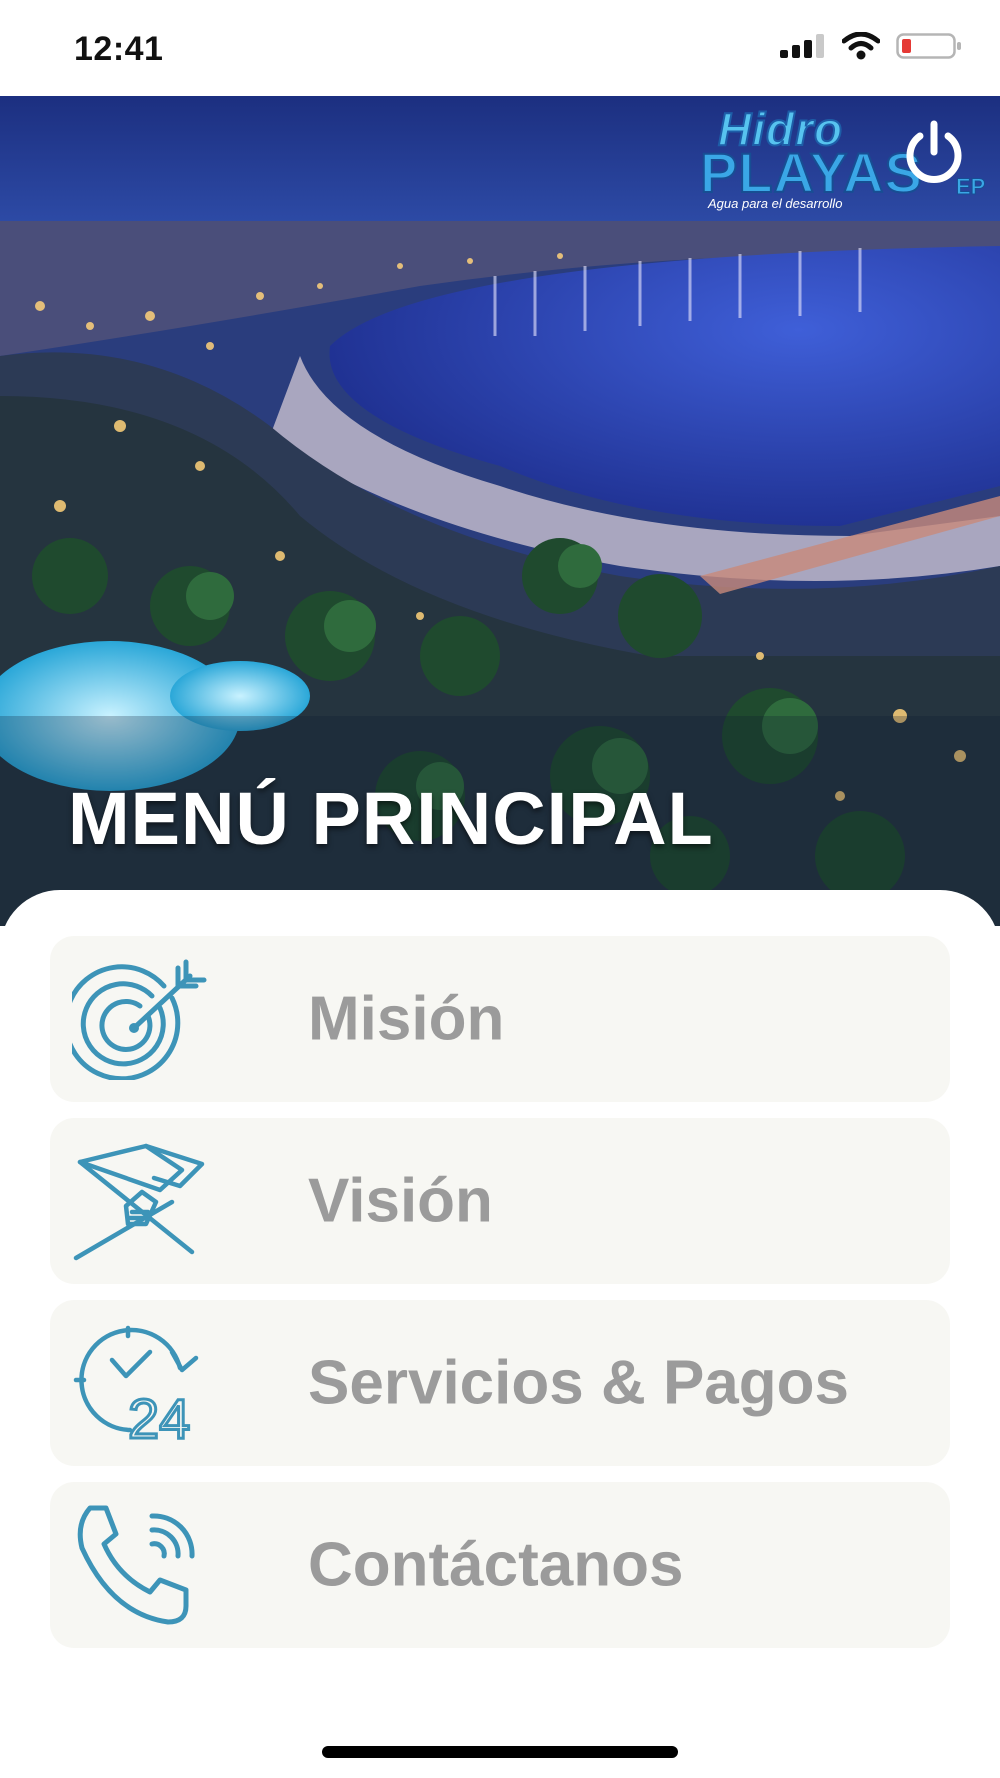 The width and height of the screenshot is (1000, 1778). Describe the element at coordinates (500, 1201) in the screenshot. I see `menu-item-vision: Visión` at that location.